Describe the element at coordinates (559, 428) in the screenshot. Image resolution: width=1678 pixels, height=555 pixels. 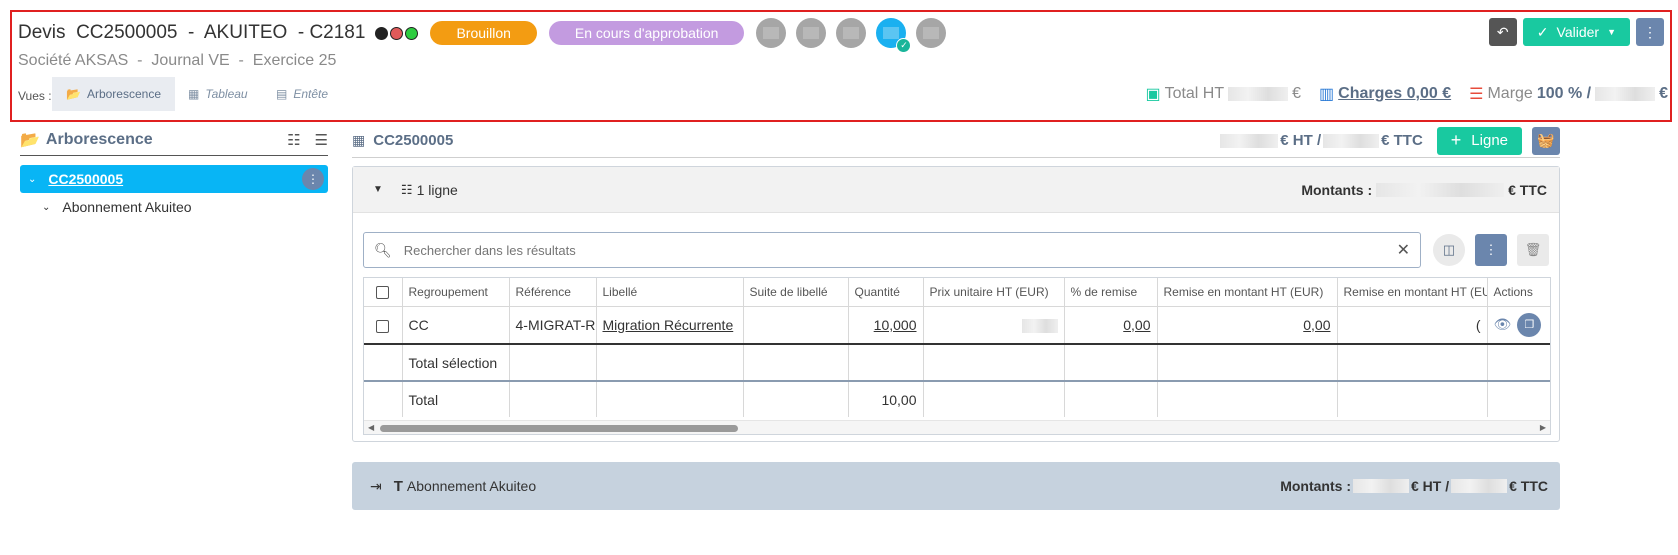
I see `scrollbar-thumb` at that location.